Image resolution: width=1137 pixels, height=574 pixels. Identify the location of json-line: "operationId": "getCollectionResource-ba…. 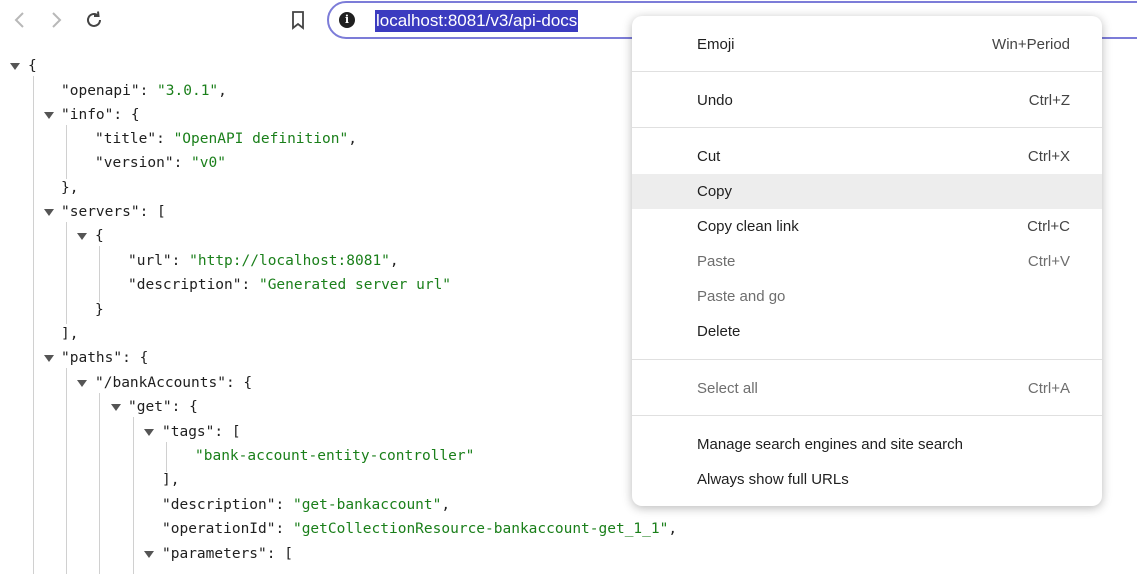
(419, 529).